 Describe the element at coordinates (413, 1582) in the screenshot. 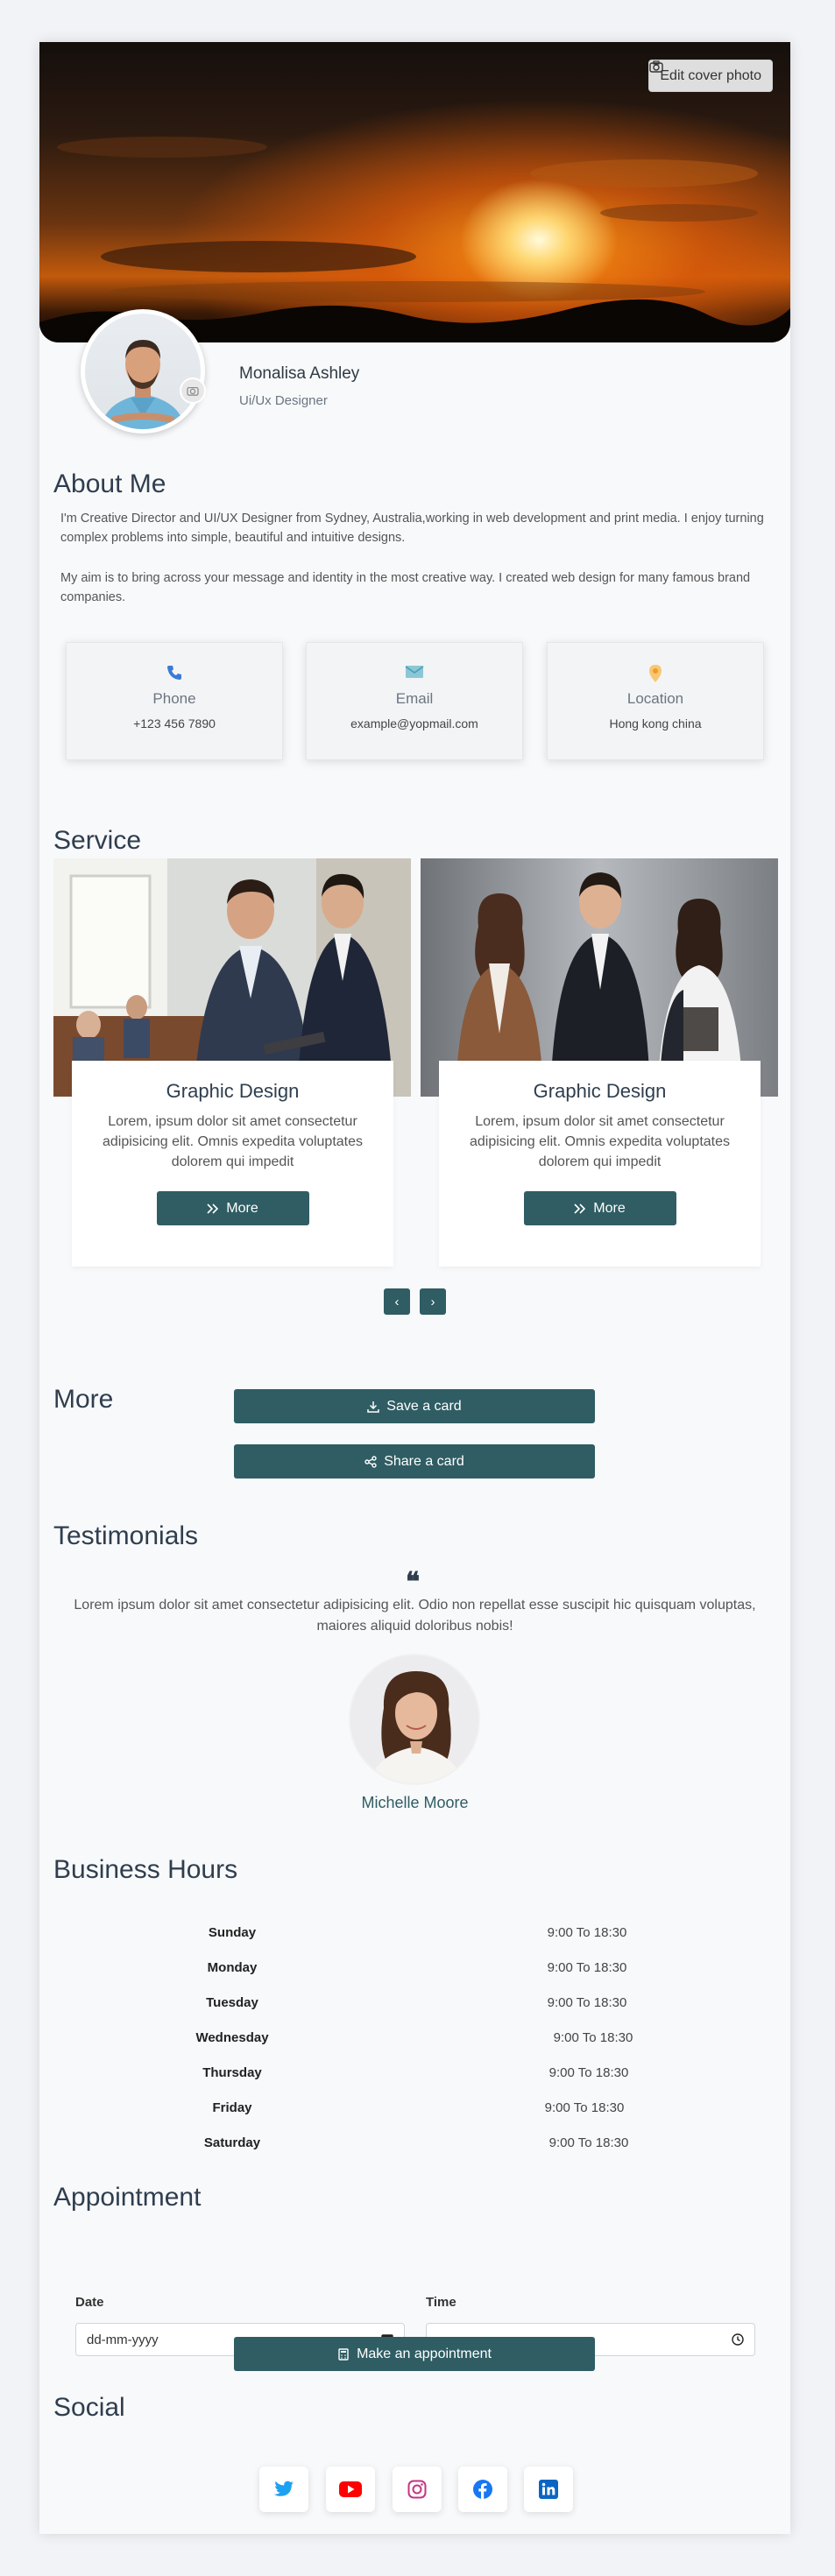

I see `quote-icon: ❝` at that location.